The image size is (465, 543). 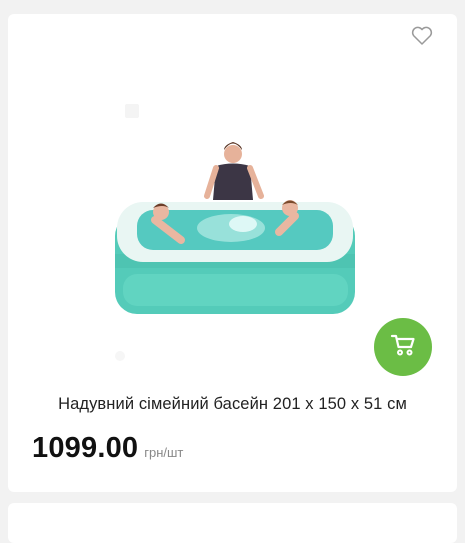 What do you see at coordinates (164, 452) in the screenshot?
I see `price-unit: грн/шт` at bounding box center [164, 452].